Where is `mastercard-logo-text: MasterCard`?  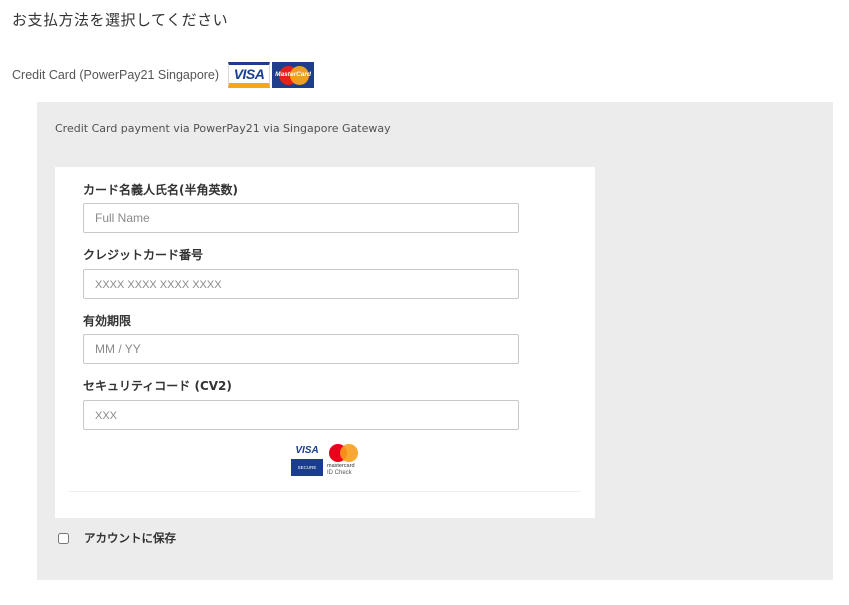
mastercard-logo-text: MasterCard is located at coordinates (293, 74).